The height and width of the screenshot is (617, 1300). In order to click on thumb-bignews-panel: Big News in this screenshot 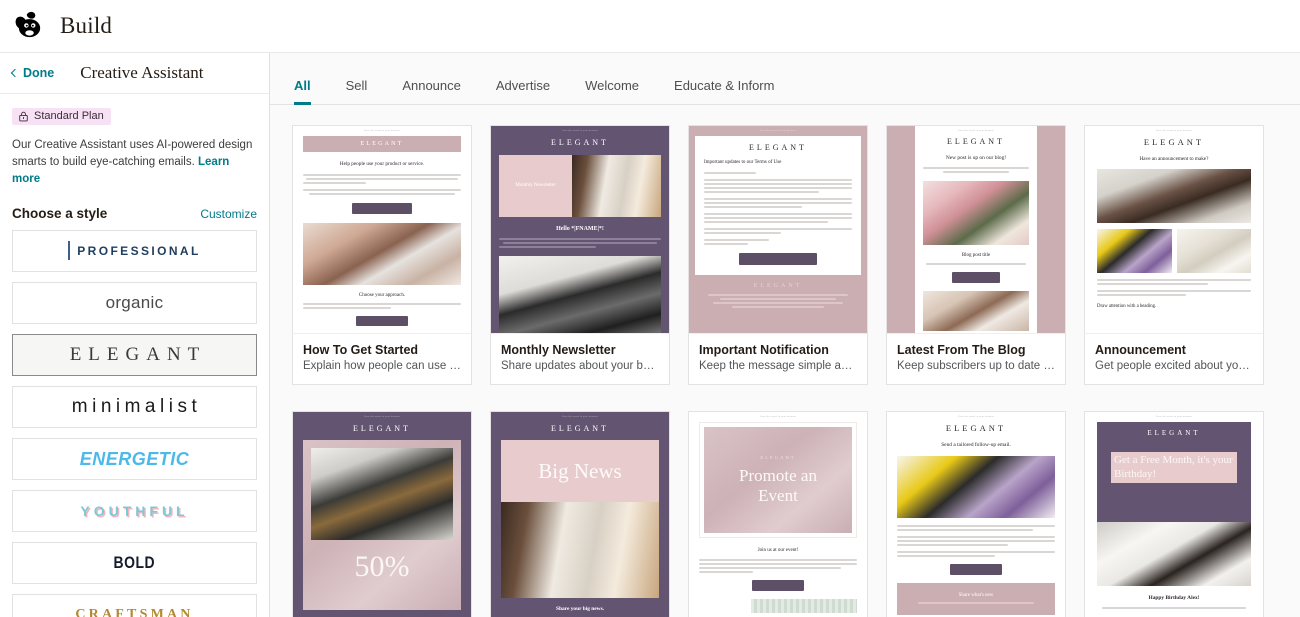, I will do `click(580, 471)`.